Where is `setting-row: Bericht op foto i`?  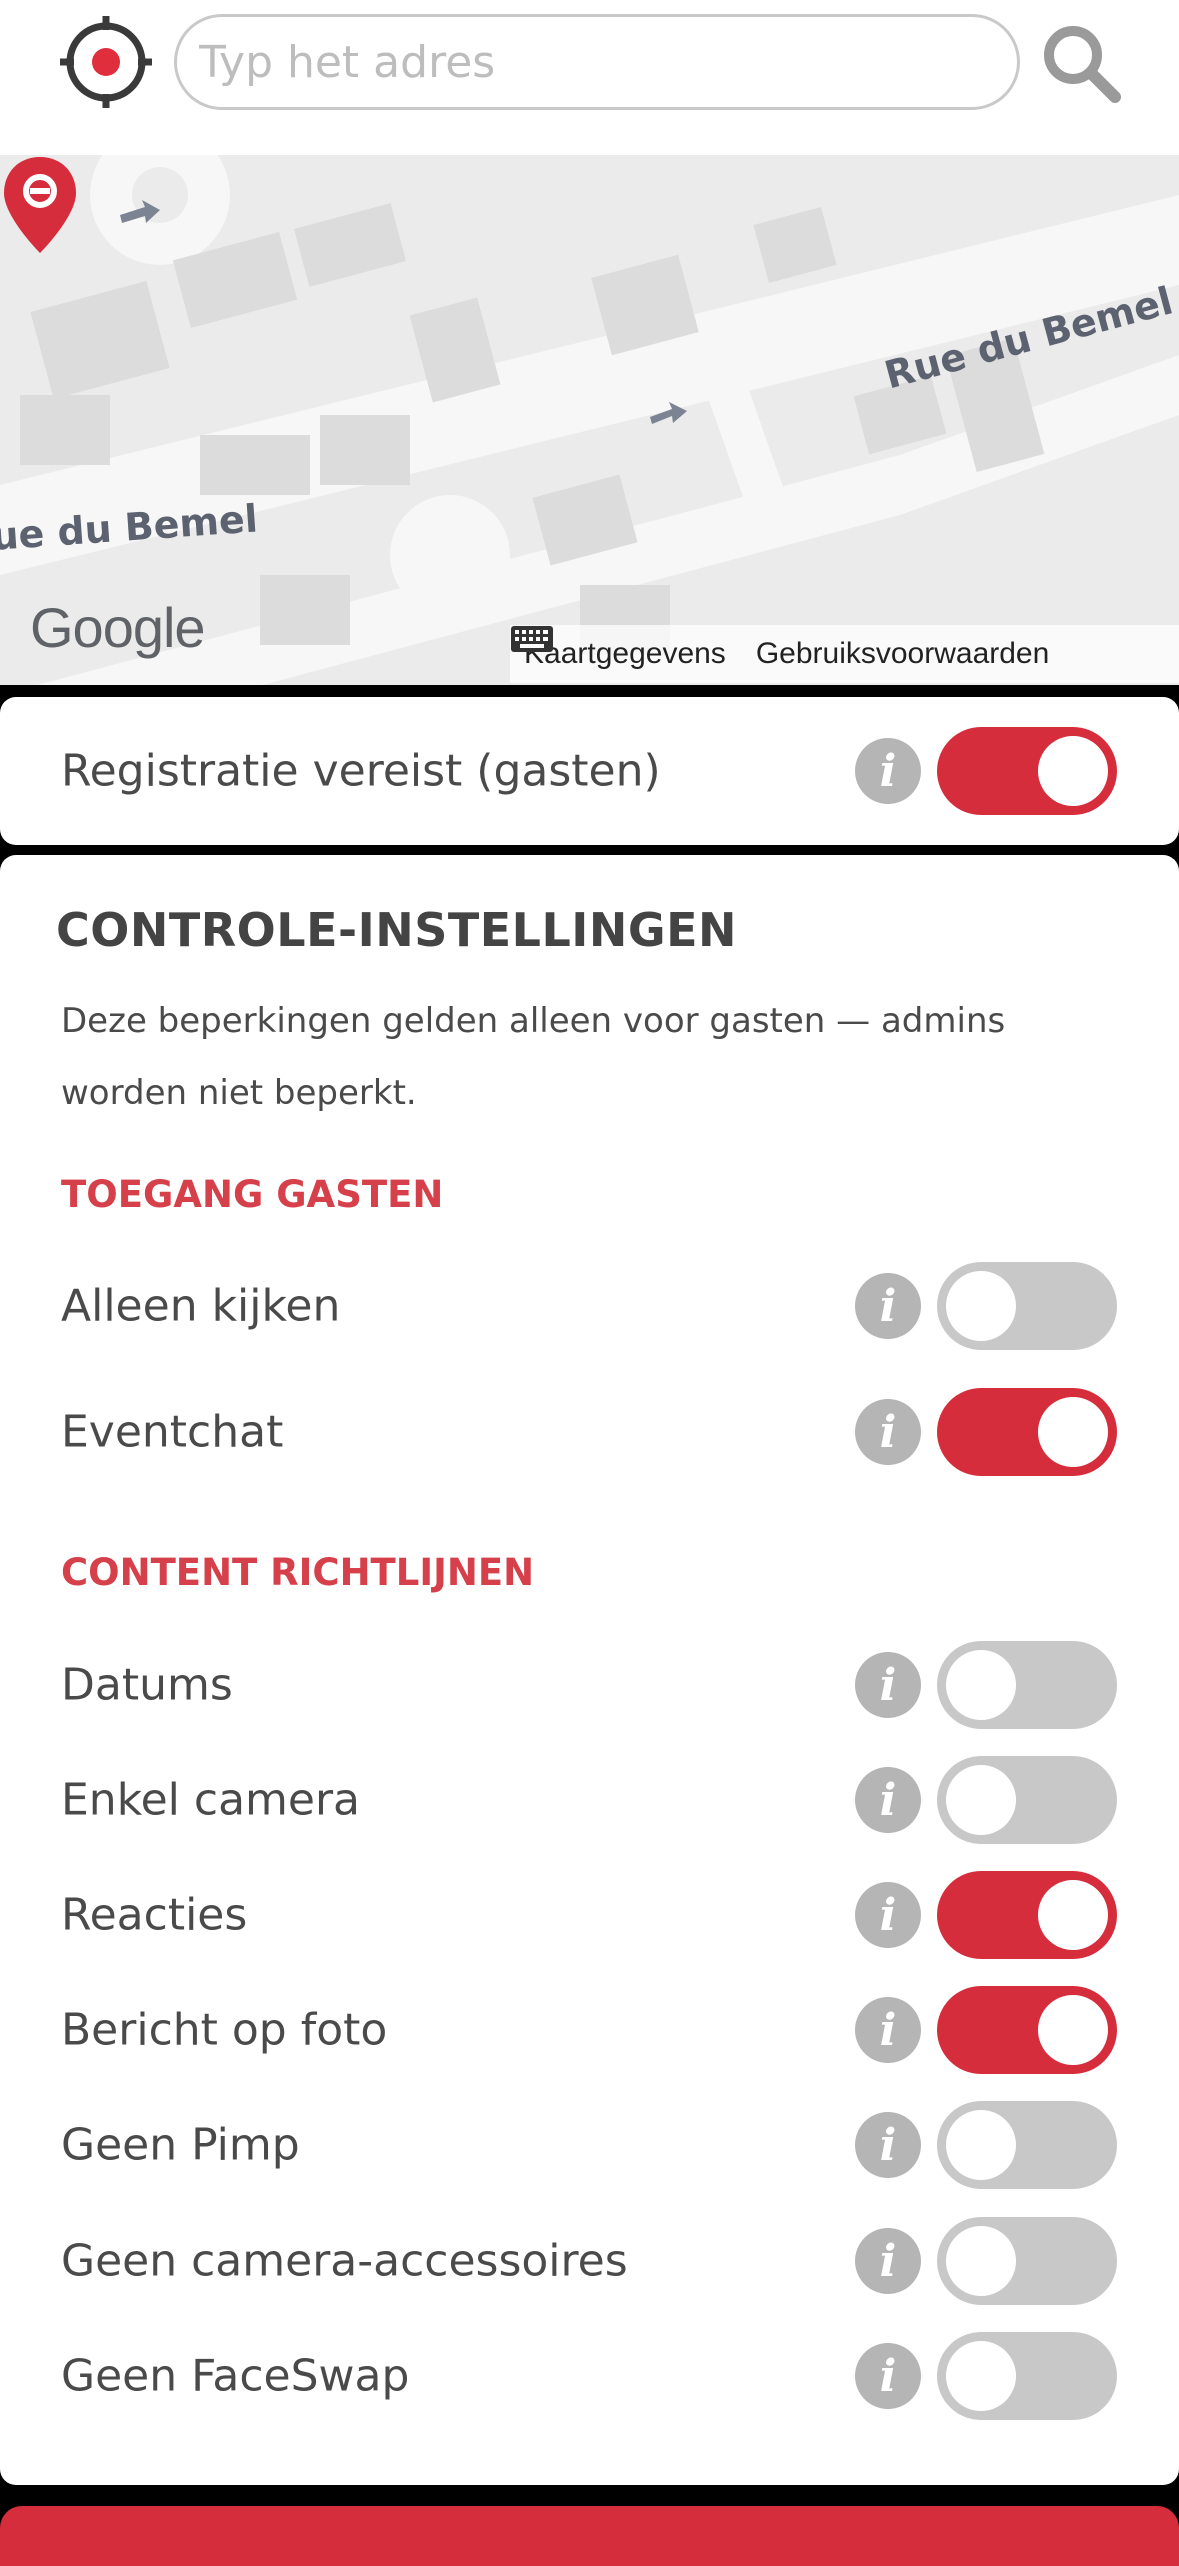 setting-row: Bericht op foto i is located at coordinates (589, 2030).